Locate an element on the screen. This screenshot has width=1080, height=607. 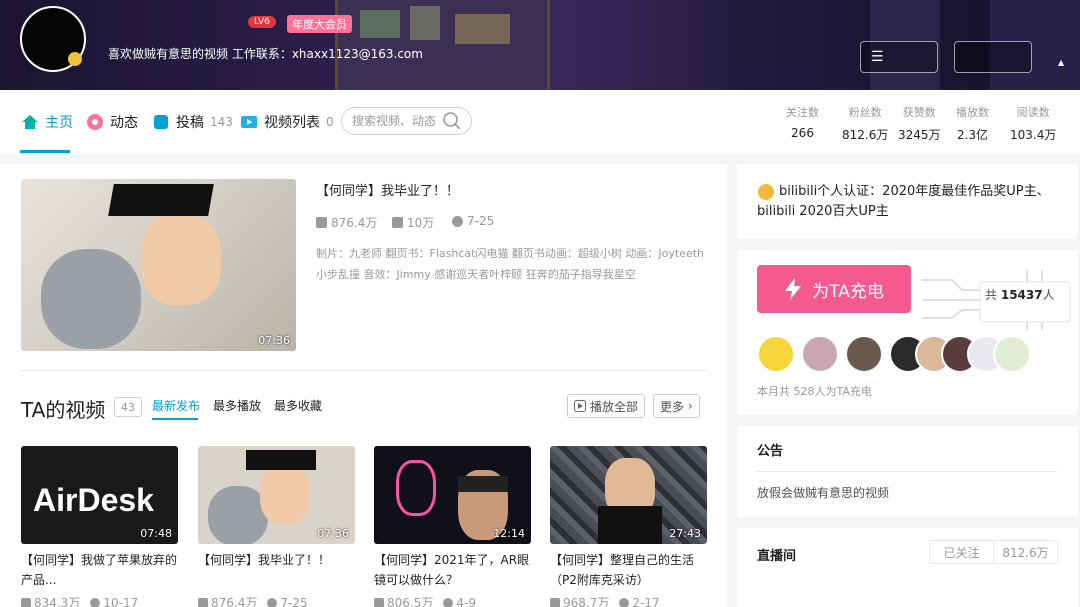
tab-video-list-count: 0 is located at coordinates (330, 122).